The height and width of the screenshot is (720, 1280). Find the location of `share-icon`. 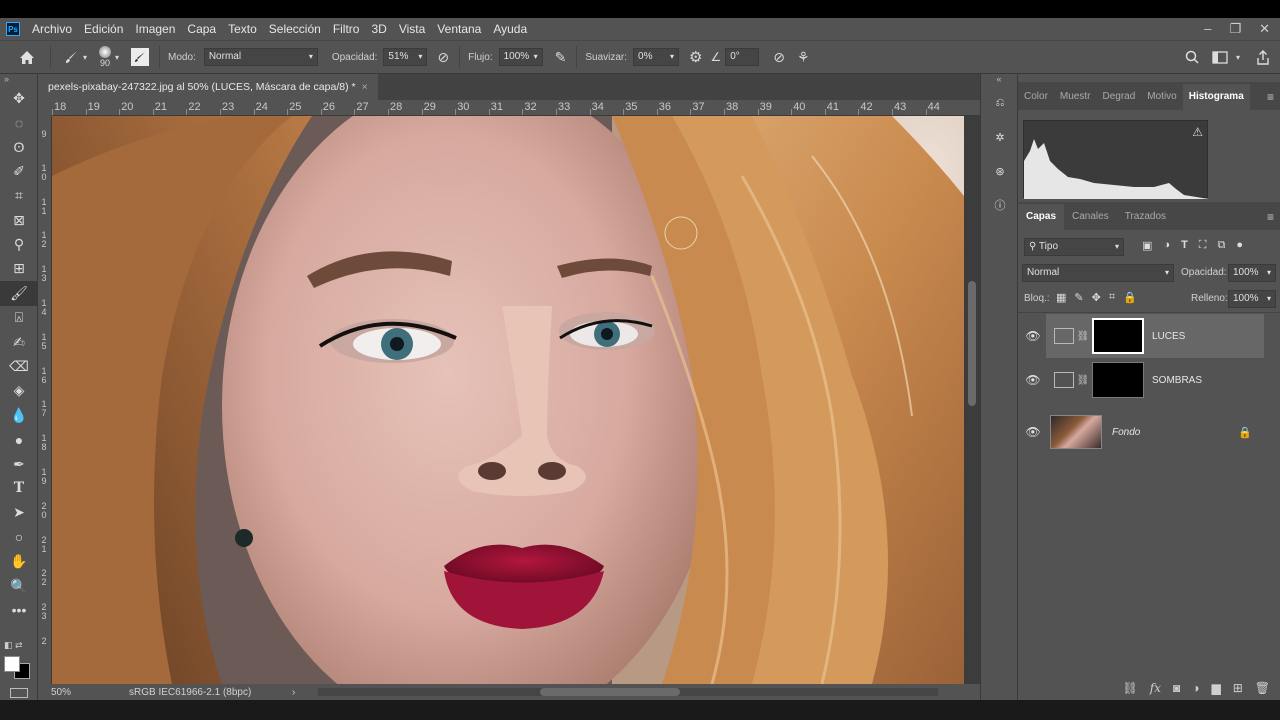

share-icon is located at coordinates (1263, 57).